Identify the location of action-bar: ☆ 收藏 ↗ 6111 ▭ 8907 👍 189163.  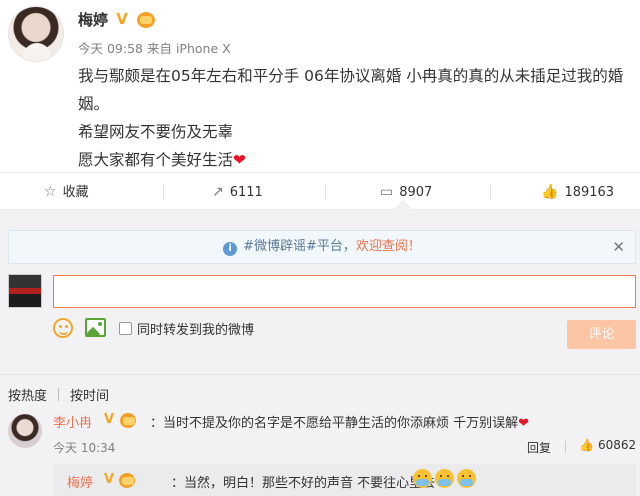
(320, 191).